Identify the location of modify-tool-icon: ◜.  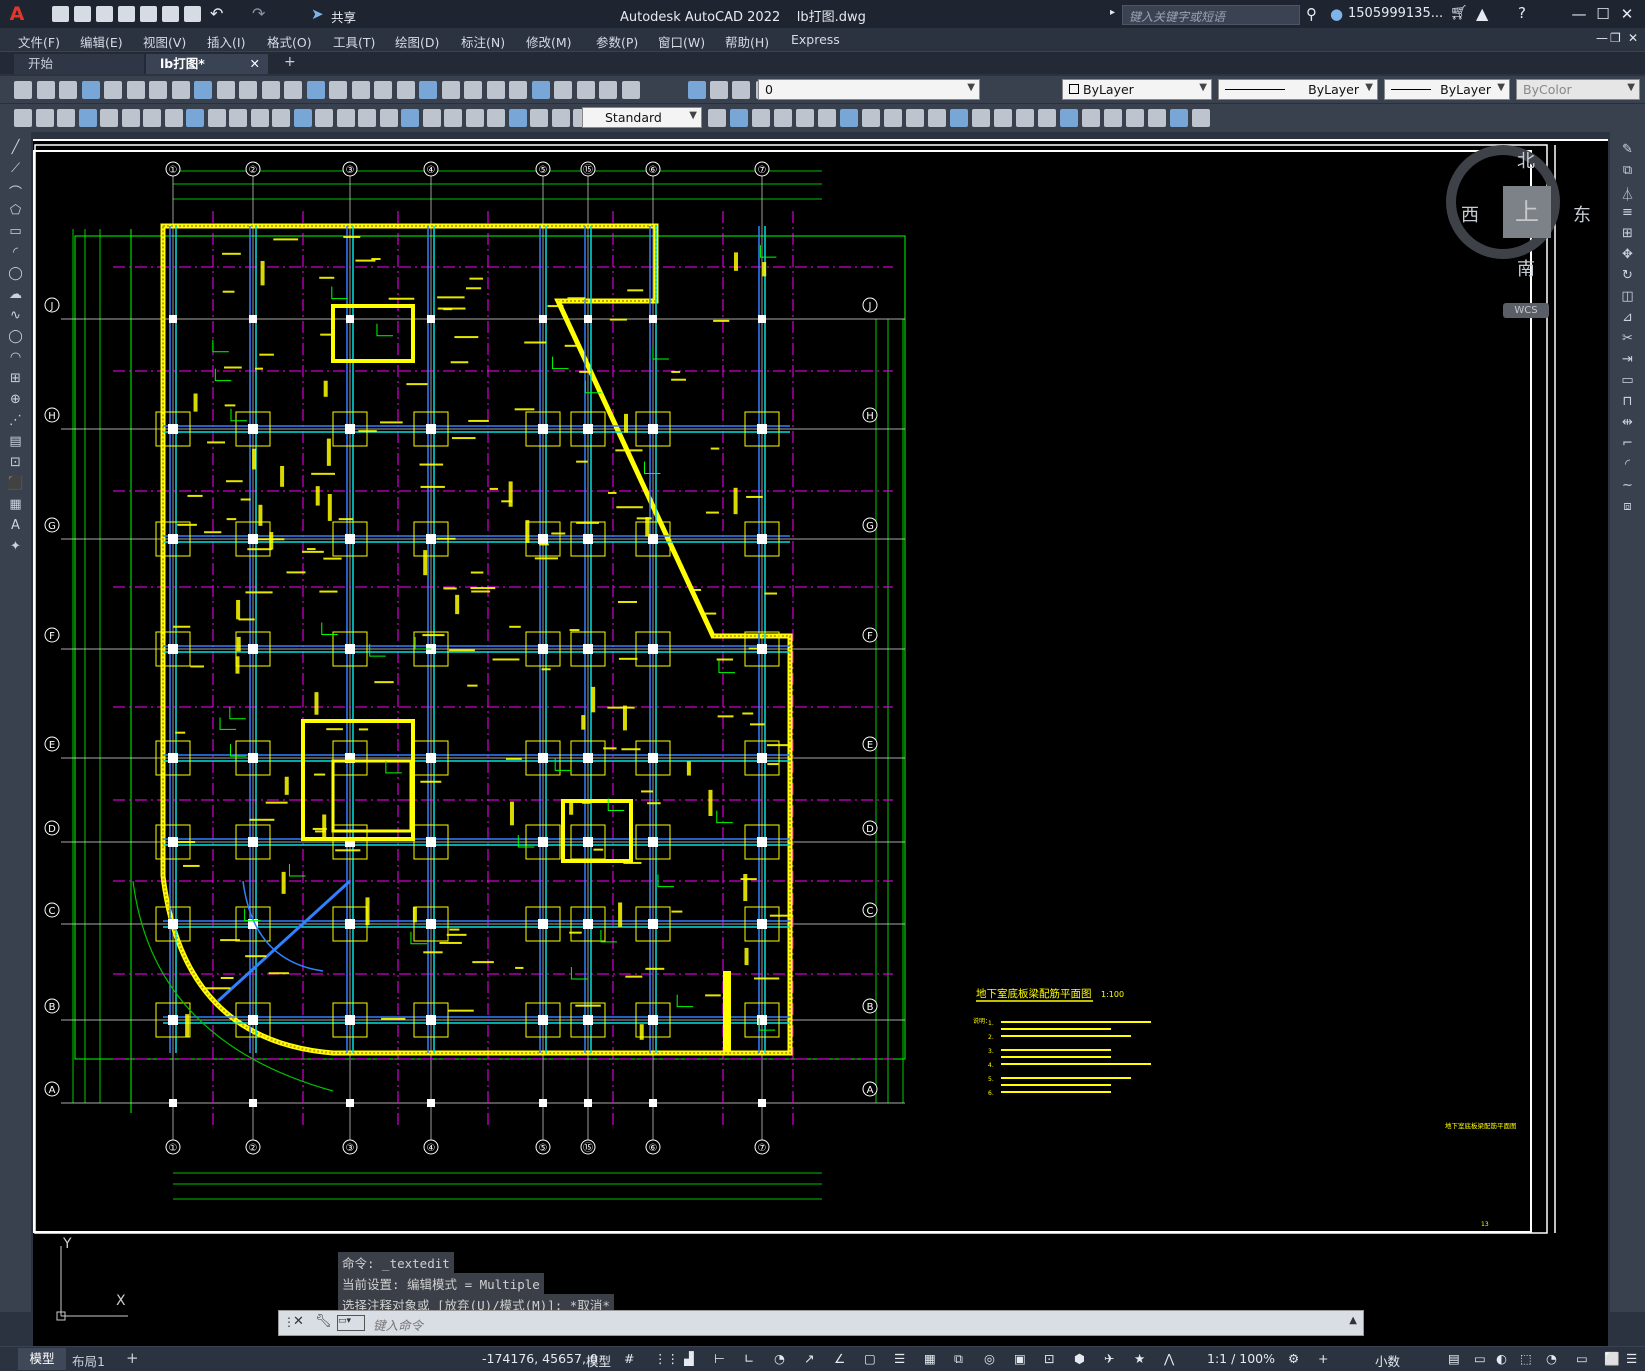
(1627, 465).